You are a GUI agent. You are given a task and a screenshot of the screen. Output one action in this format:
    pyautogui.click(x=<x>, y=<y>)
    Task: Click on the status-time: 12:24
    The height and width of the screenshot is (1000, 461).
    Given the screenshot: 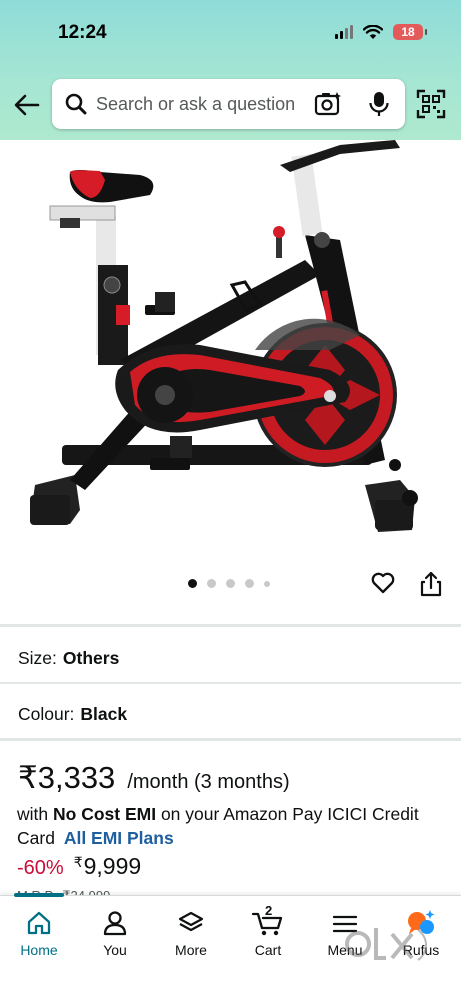 What is the action you would take?
    pyautogui.click(x=82, y=32)
    